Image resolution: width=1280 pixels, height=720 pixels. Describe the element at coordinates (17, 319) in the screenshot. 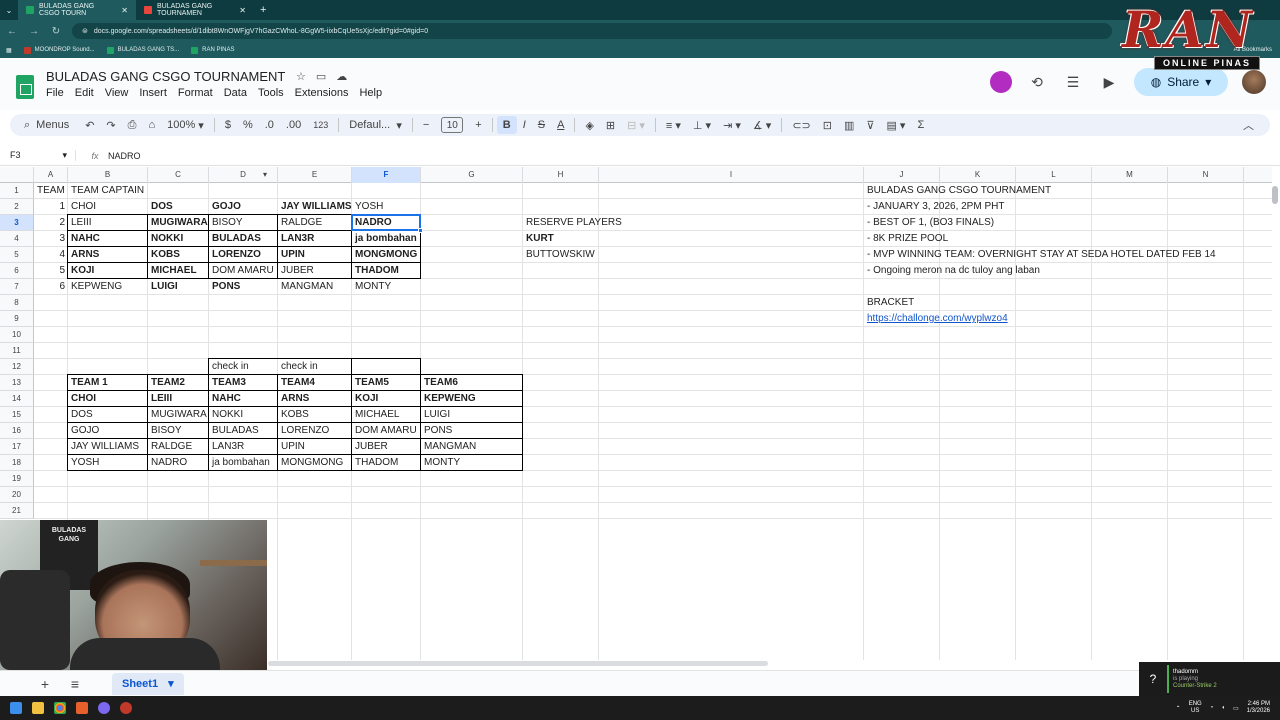

I see `row-header-9: 9` at that location.